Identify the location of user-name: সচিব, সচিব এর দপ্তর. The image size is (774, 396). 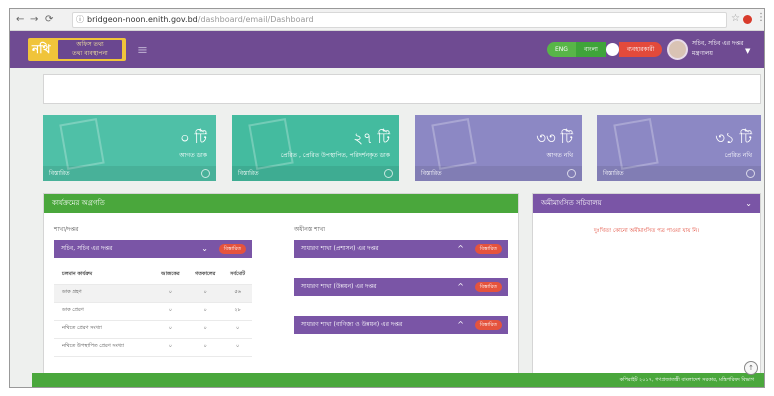
(718, 43).